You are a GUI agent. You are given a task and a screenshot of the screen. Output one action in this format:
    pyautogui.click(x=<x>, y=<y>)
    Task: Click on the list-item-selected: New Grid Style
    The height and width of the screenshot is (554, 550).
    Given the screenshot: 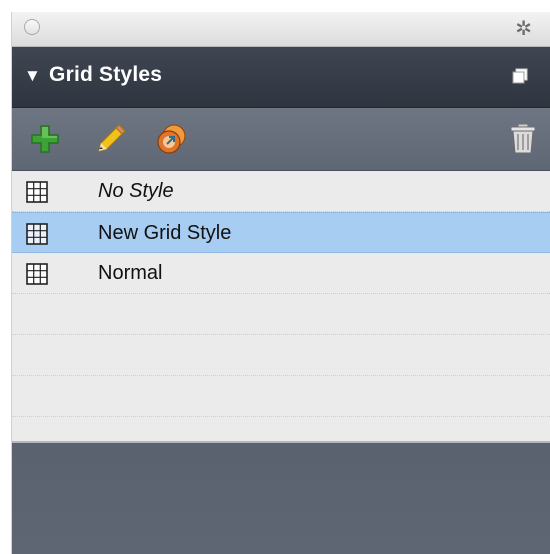 What is the action you would take?
    pyautogui.click(x=281, y=232)
    